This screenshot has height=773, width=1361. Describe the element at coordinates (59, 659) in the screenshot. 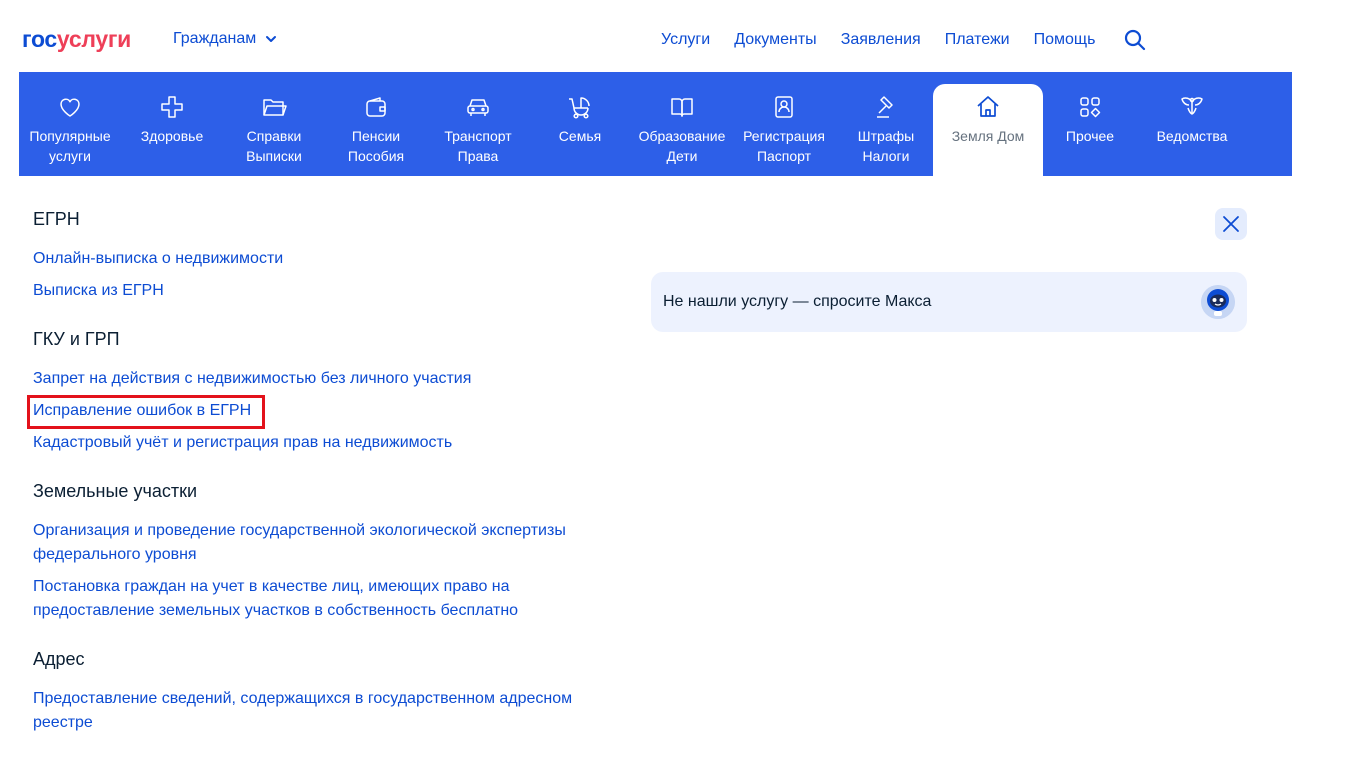

I see `section-title-address: Адрес` at that location.